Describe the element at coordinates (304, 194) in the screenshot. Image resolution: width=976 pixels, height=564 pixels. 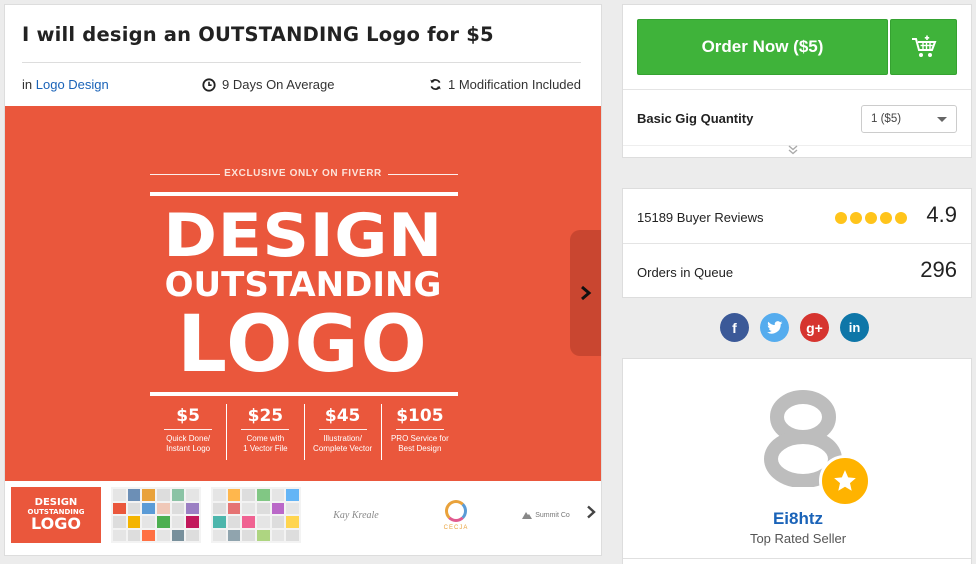
I see `hero-top-bar` at that location.